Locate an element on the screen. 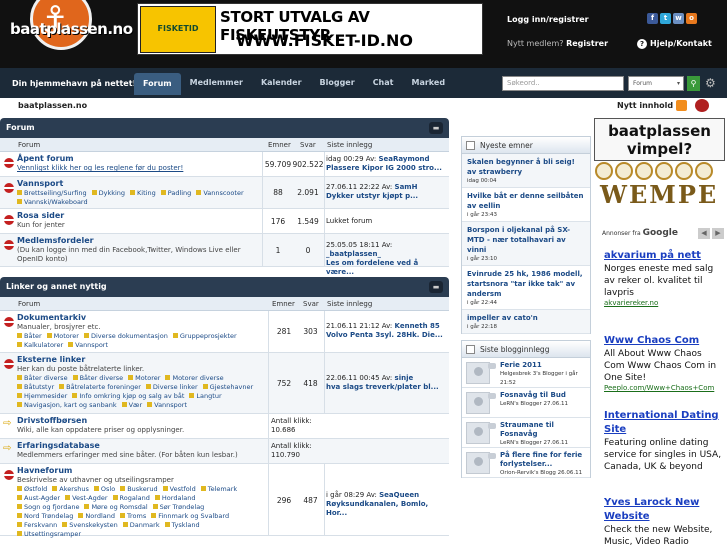  ad-url: akvariereker.no is located at coordinates (663, 303).